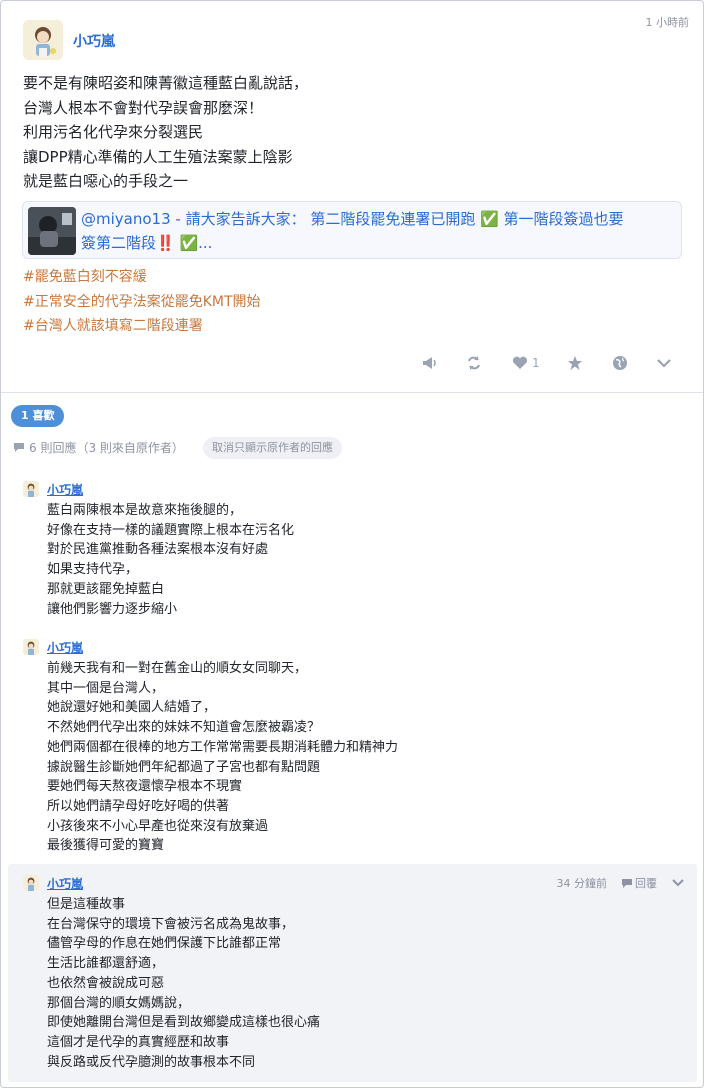 The width and height of the screenshot is (704, 1088). Describe the element at coordinates (106, 181) in the screenshot. I see `post-line: 就是藍白噁心的手段之一` at that location.